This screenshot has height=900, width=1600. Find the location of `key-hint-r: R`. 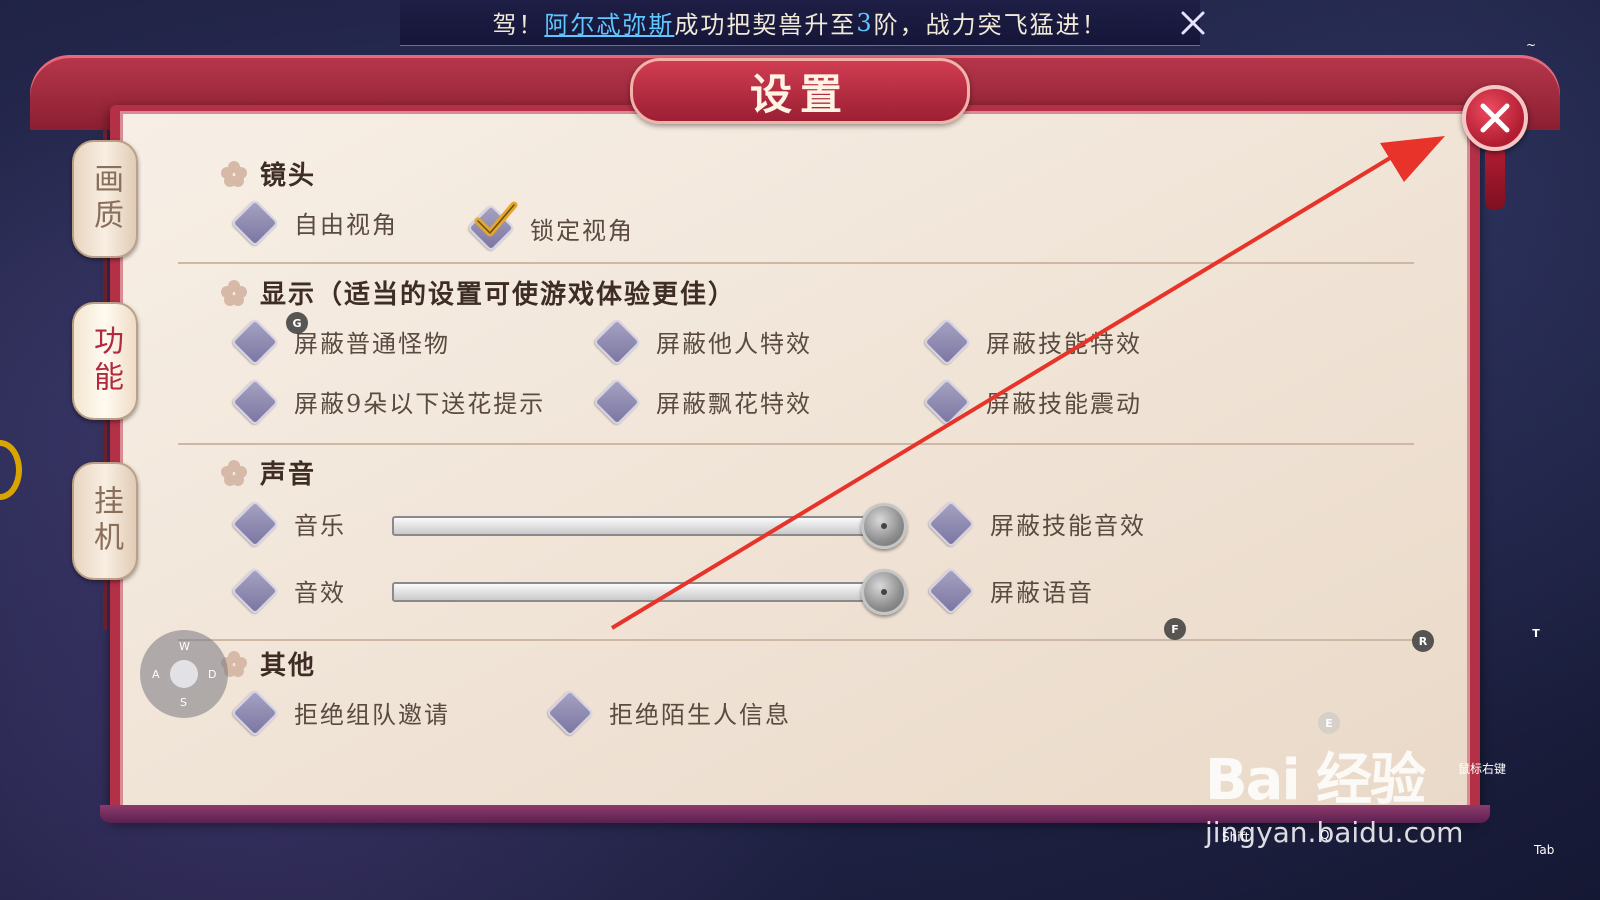

key-hint-r: R is located at coordinates (1423, 641).